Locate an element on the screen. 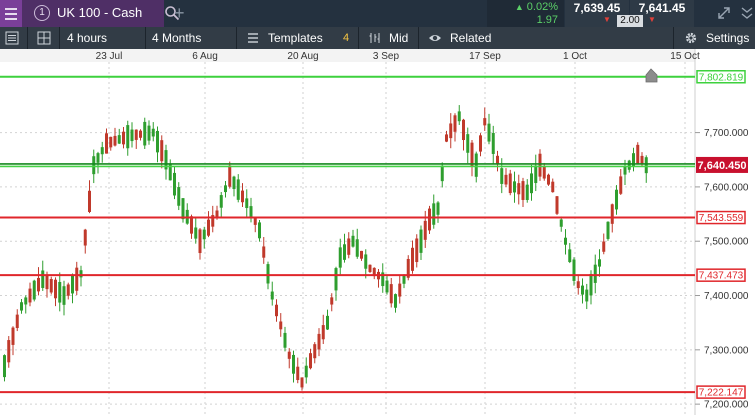 Image resolution: width=755 pixels, height=415 pixels. templates-icon is located at coordinates (253, 38).